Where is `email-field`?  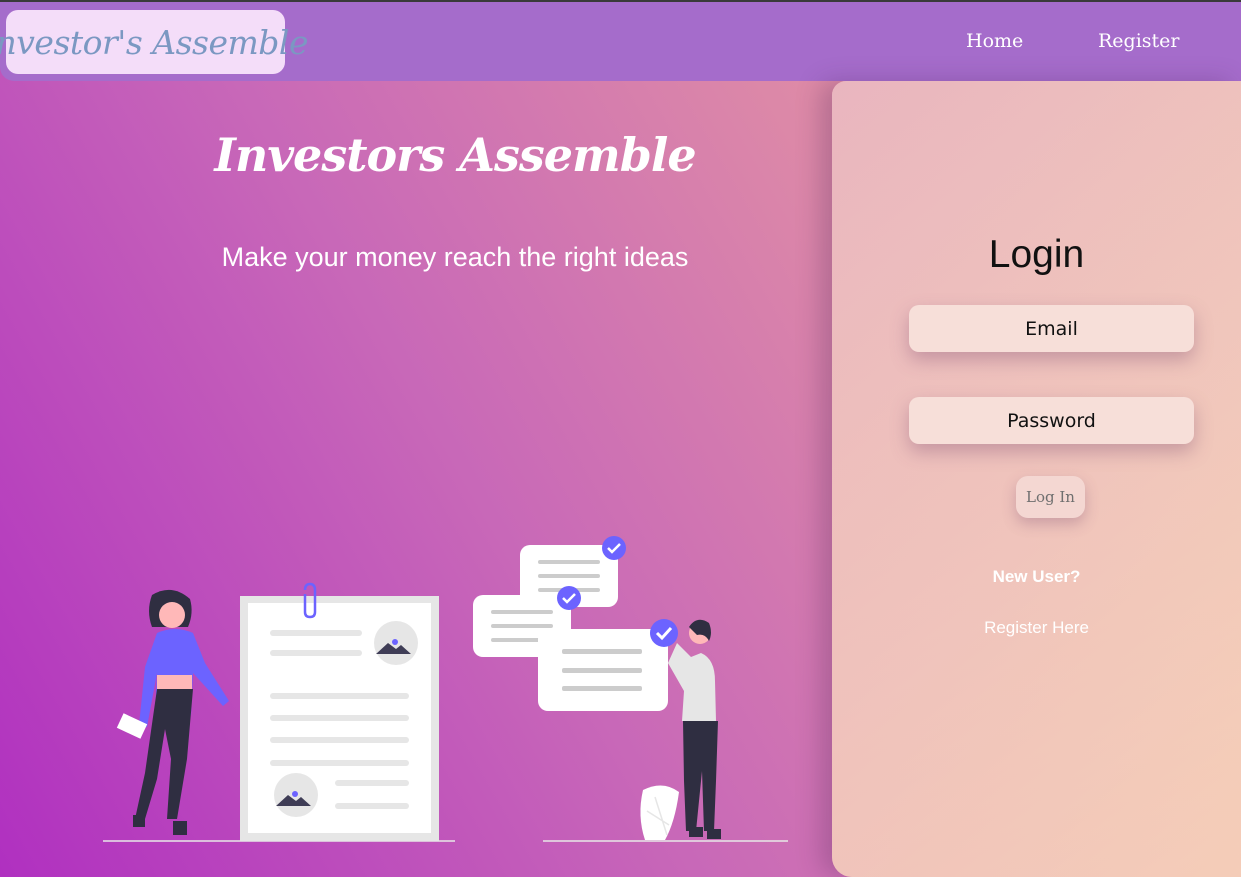 email-field is located at coordinates (1051, 328).